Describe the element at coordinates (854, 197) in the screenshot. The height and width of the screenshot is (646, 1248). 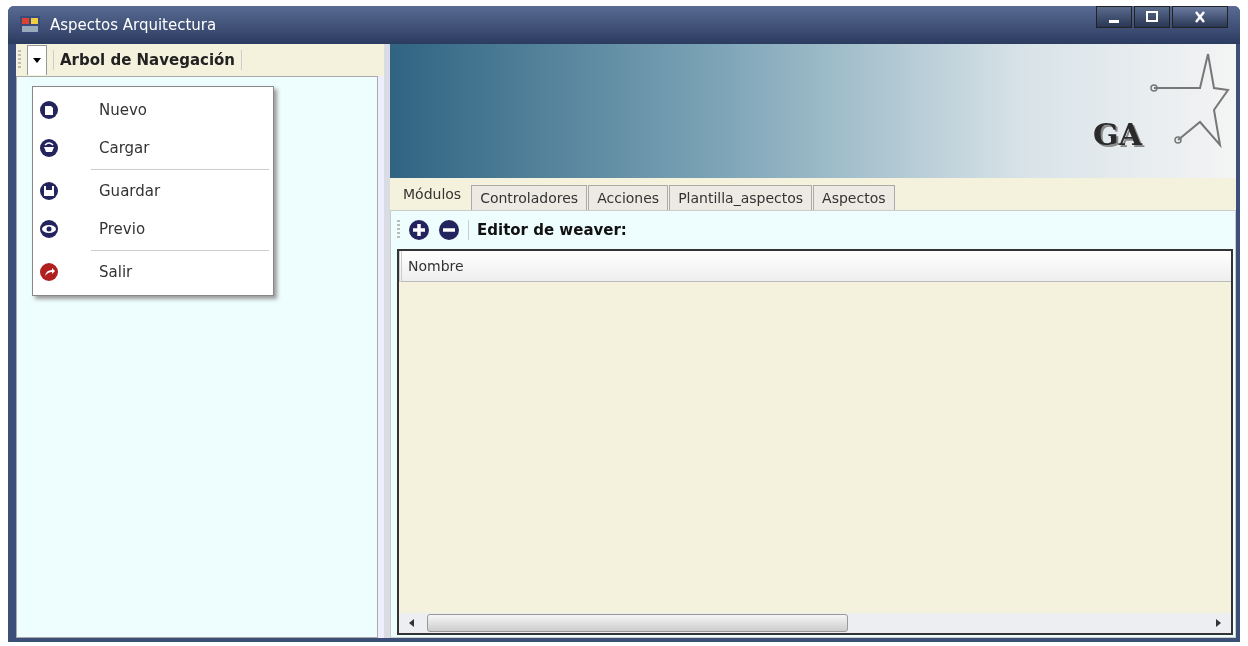
I see `tab: Aspectos` at that location.